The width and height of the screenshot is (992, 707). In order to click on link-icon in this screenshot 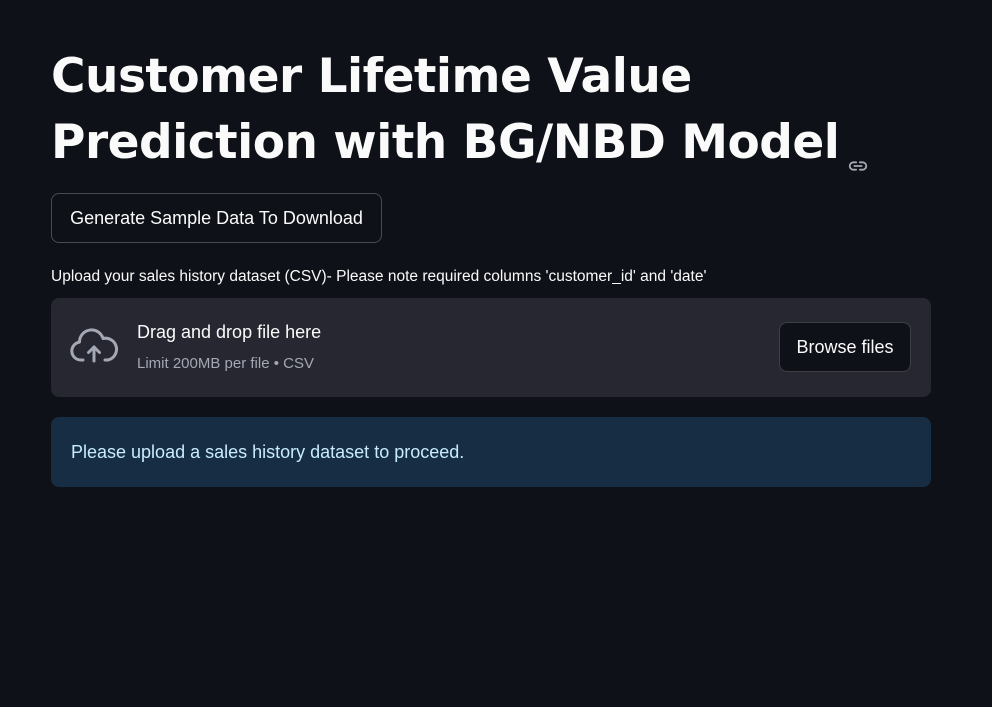, I will do `click(858, 150)`.